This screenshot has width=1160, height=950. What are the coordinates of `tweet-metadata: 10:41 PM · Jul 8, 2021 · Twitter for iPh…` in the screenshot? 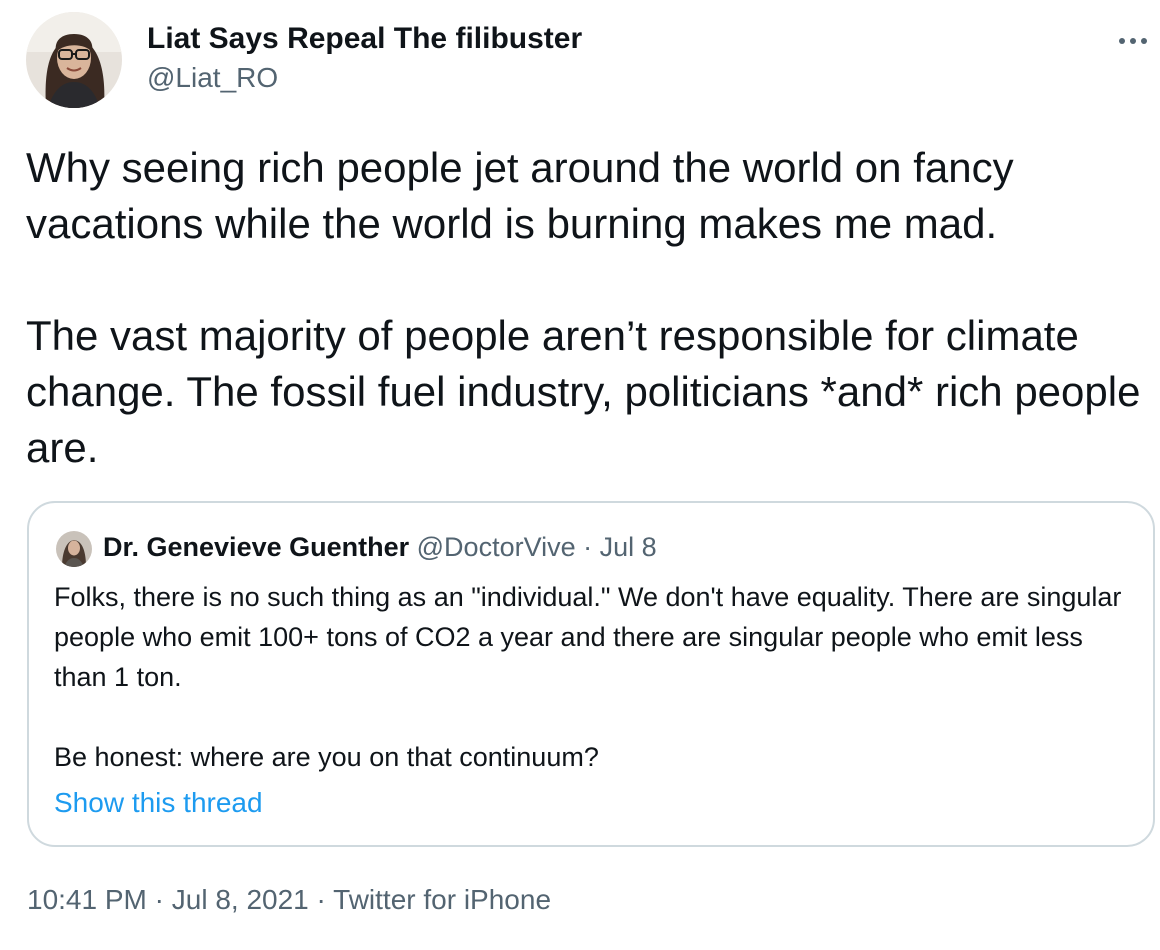 It's located at (289, 900).